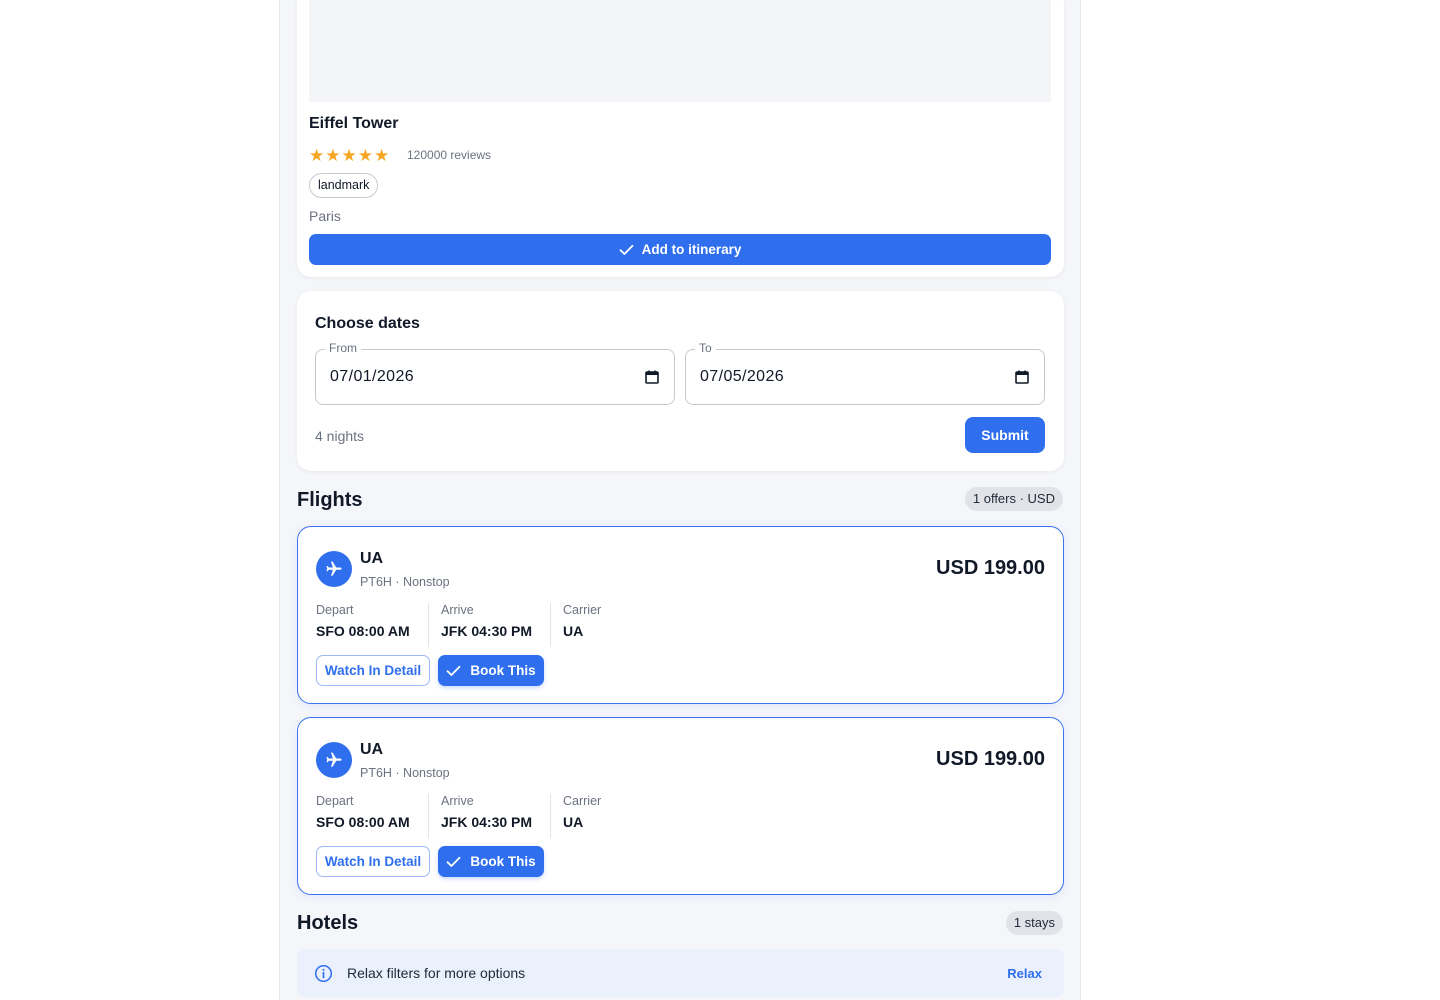 The width and height of the screenshot is (1440, 1000). Describe the element at coordinates (1005, 435) in the screenshot. I see `submit-button: Submit` at that location.